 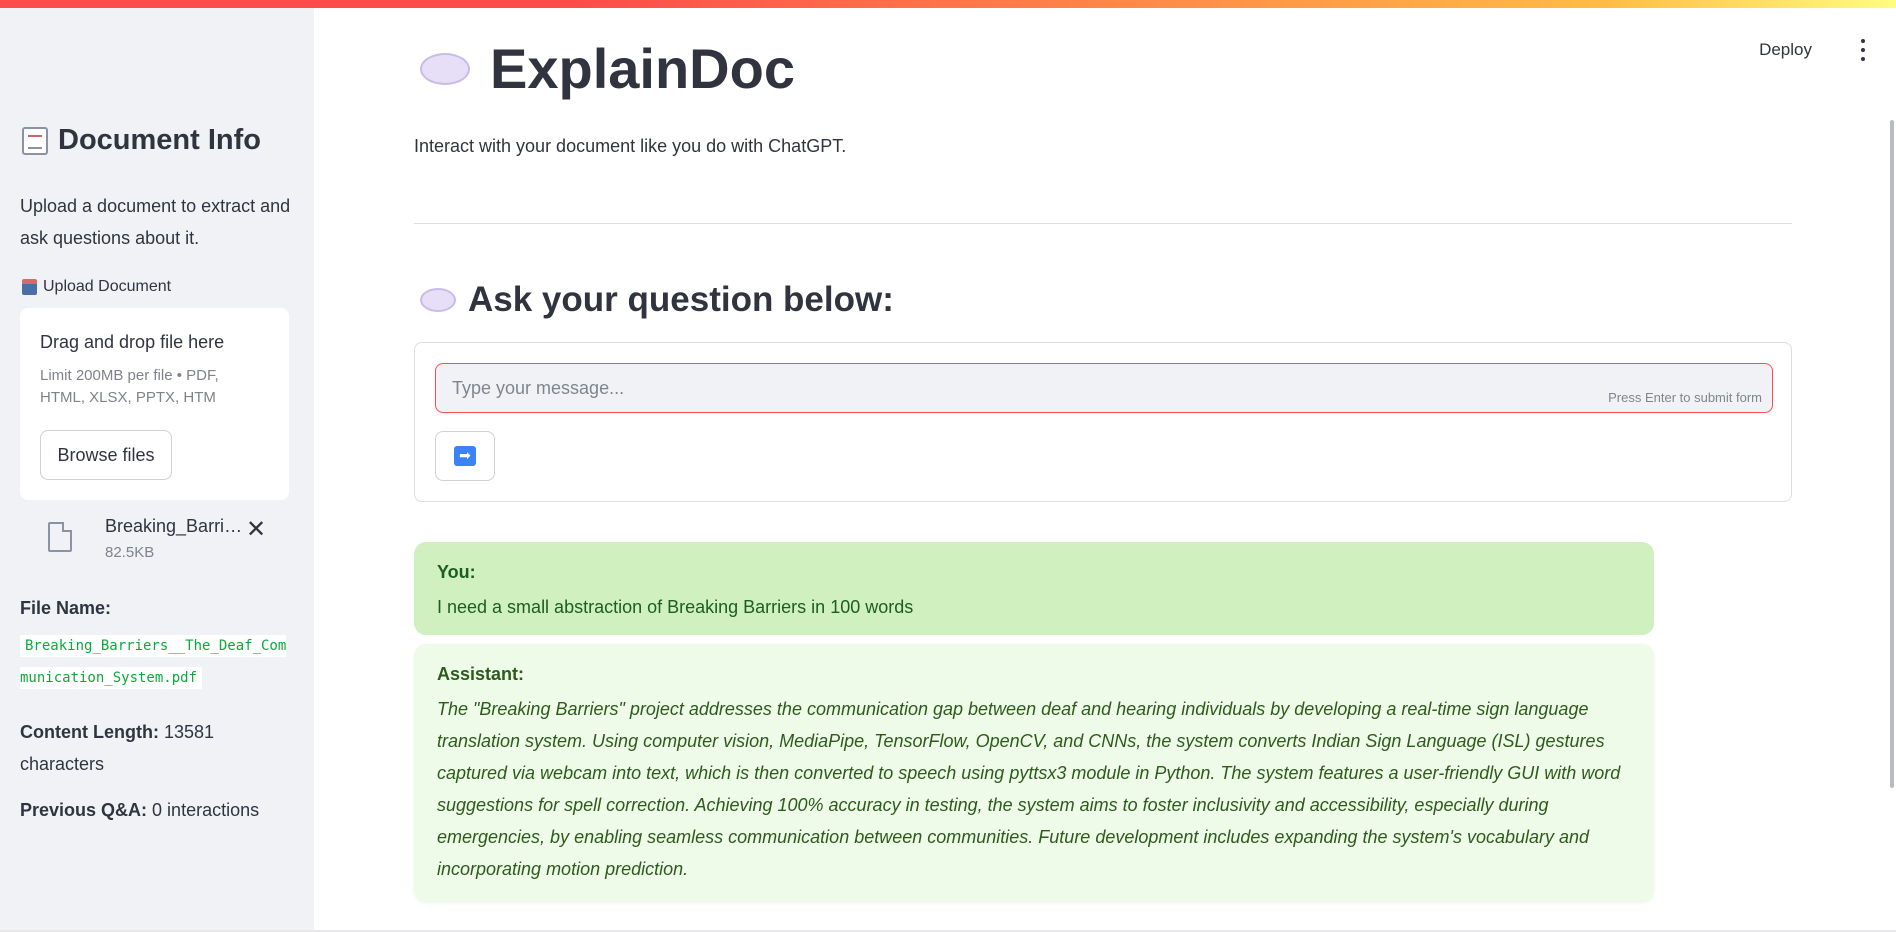 What do you see at coordinates (159, 140) in the screenshot?
I see `sidebar-title-text: Document Info` at bounding box center [159, 140].